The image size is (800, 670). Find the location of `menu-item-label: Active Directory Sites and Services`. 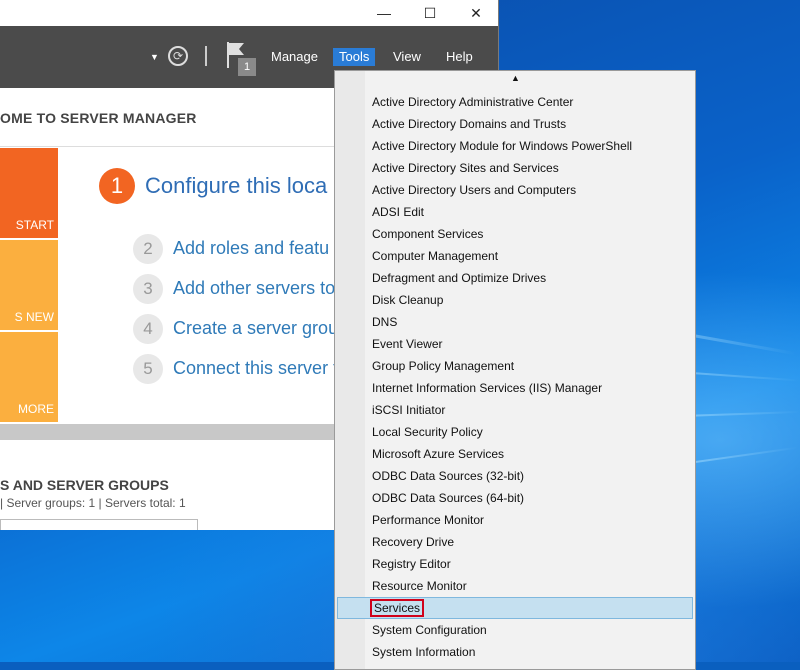

menu-item-label: Active Directory Sites and Services is located at coordinates (465, 168).